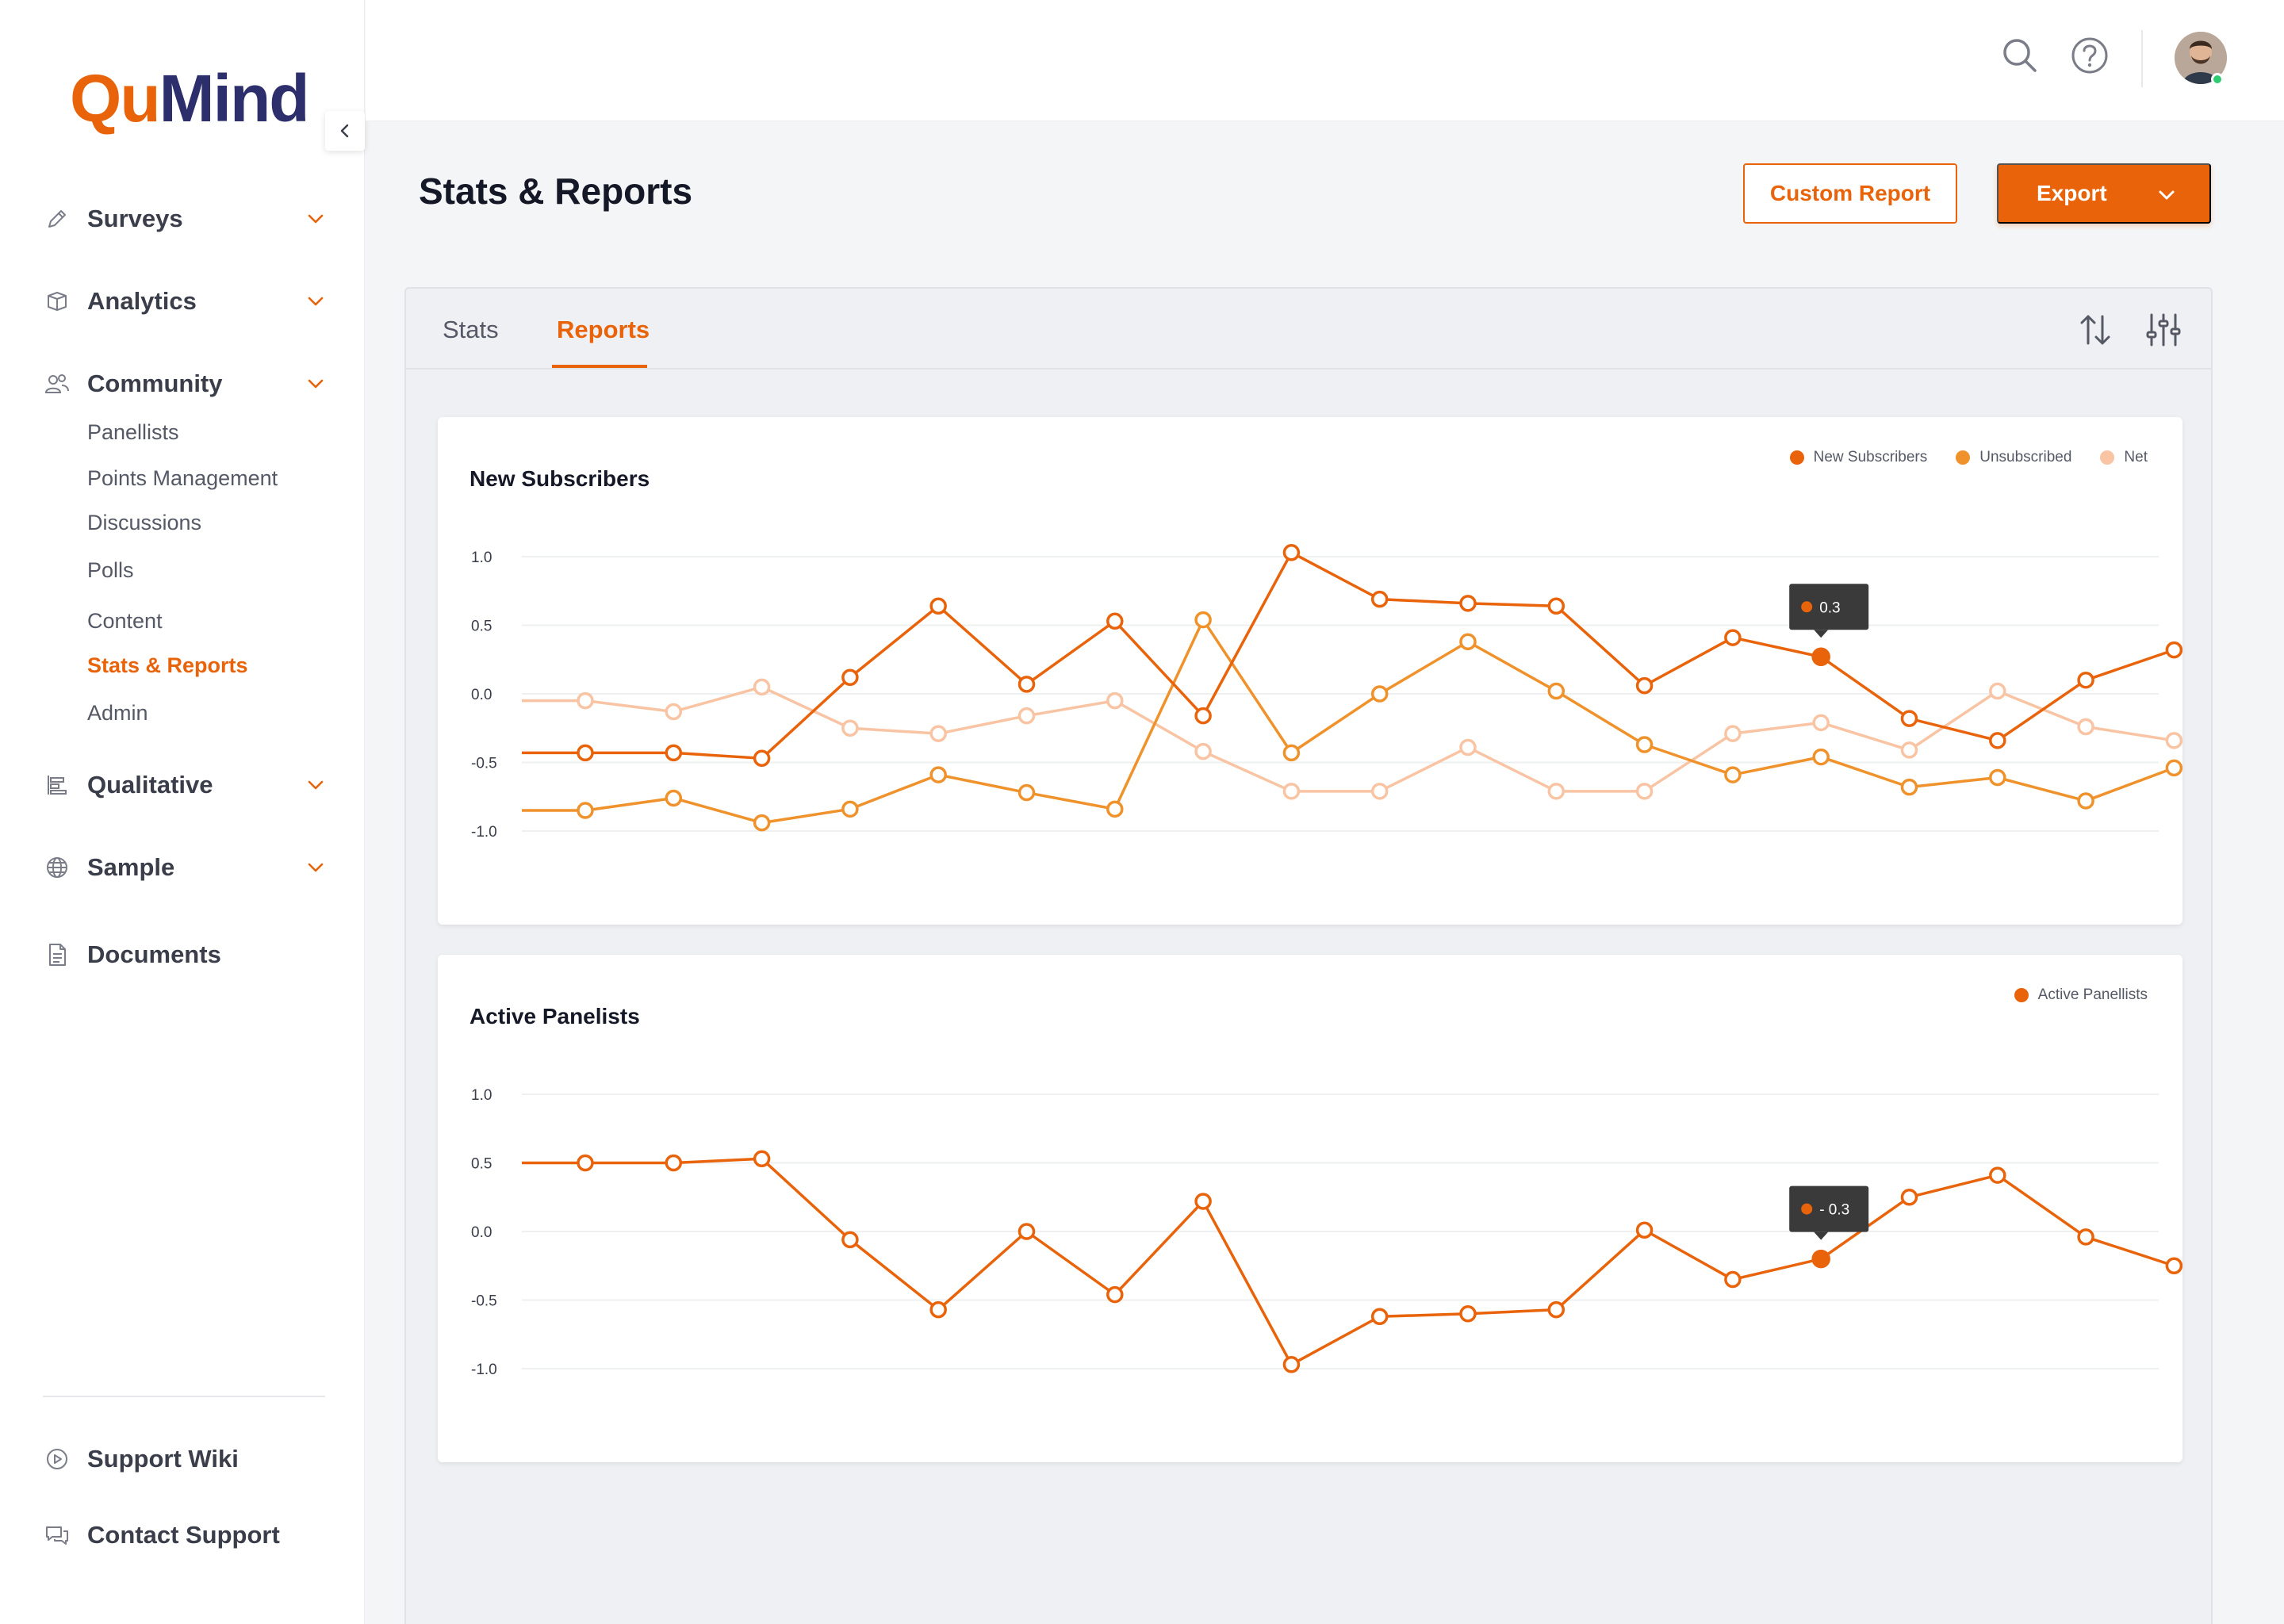 This screenshot has width=2284, height=1624. I want to click on sidebar-item-contact-support: Contact Support, so click(185, 1535).